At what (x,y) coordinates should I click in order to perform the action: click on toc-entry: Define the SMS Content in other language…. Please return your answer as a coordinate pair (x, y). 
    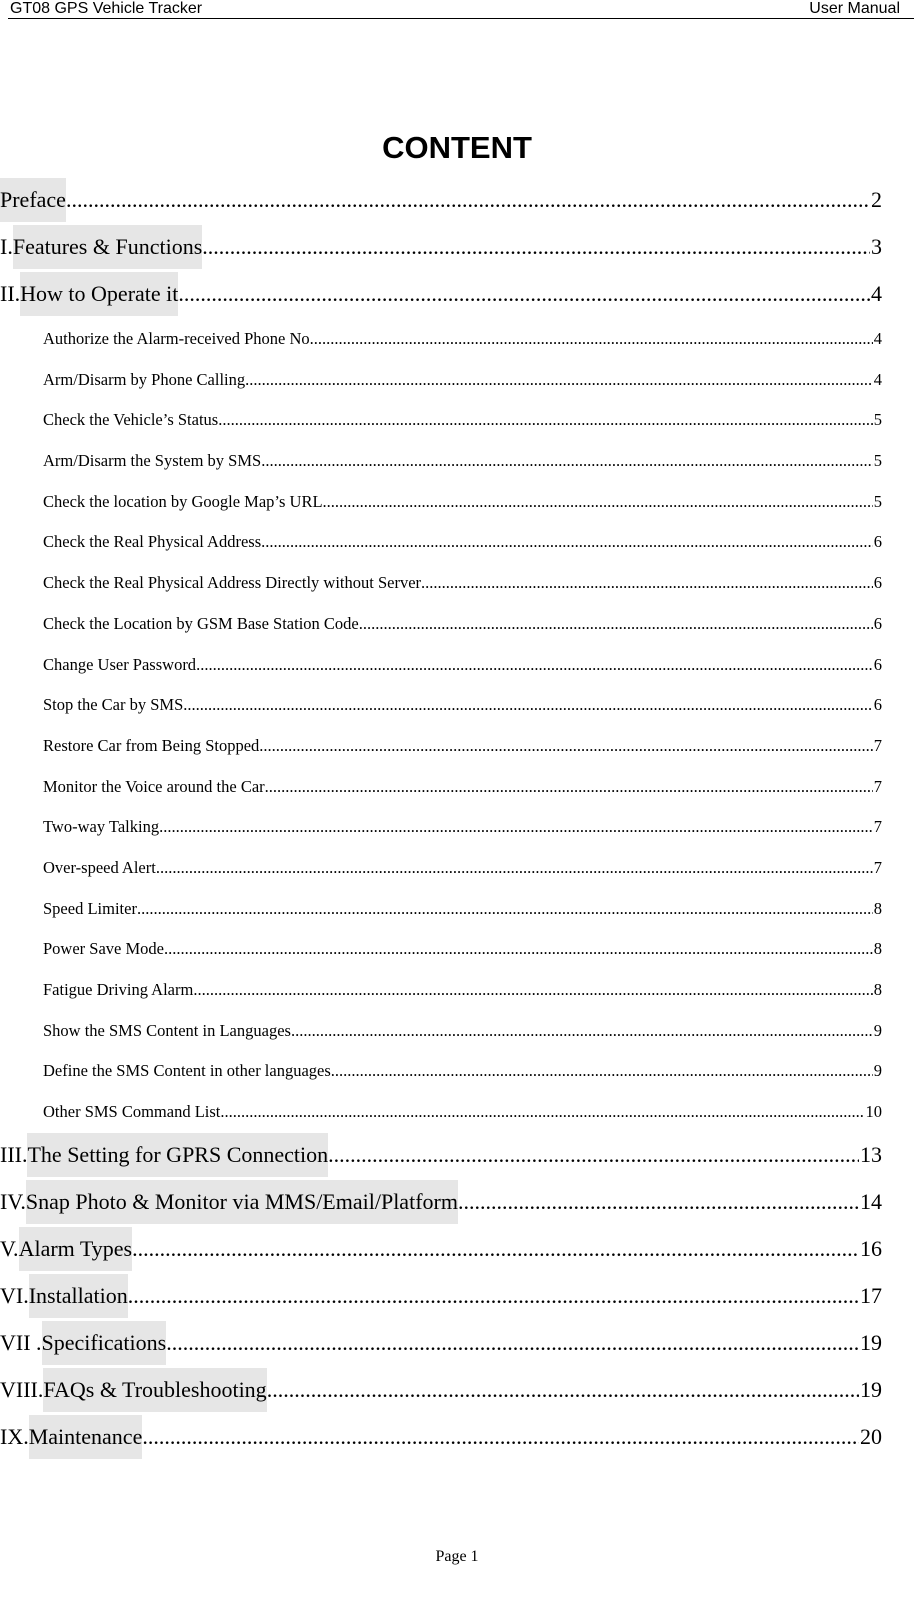
    Looking at the image, I should click on (441, 1071).